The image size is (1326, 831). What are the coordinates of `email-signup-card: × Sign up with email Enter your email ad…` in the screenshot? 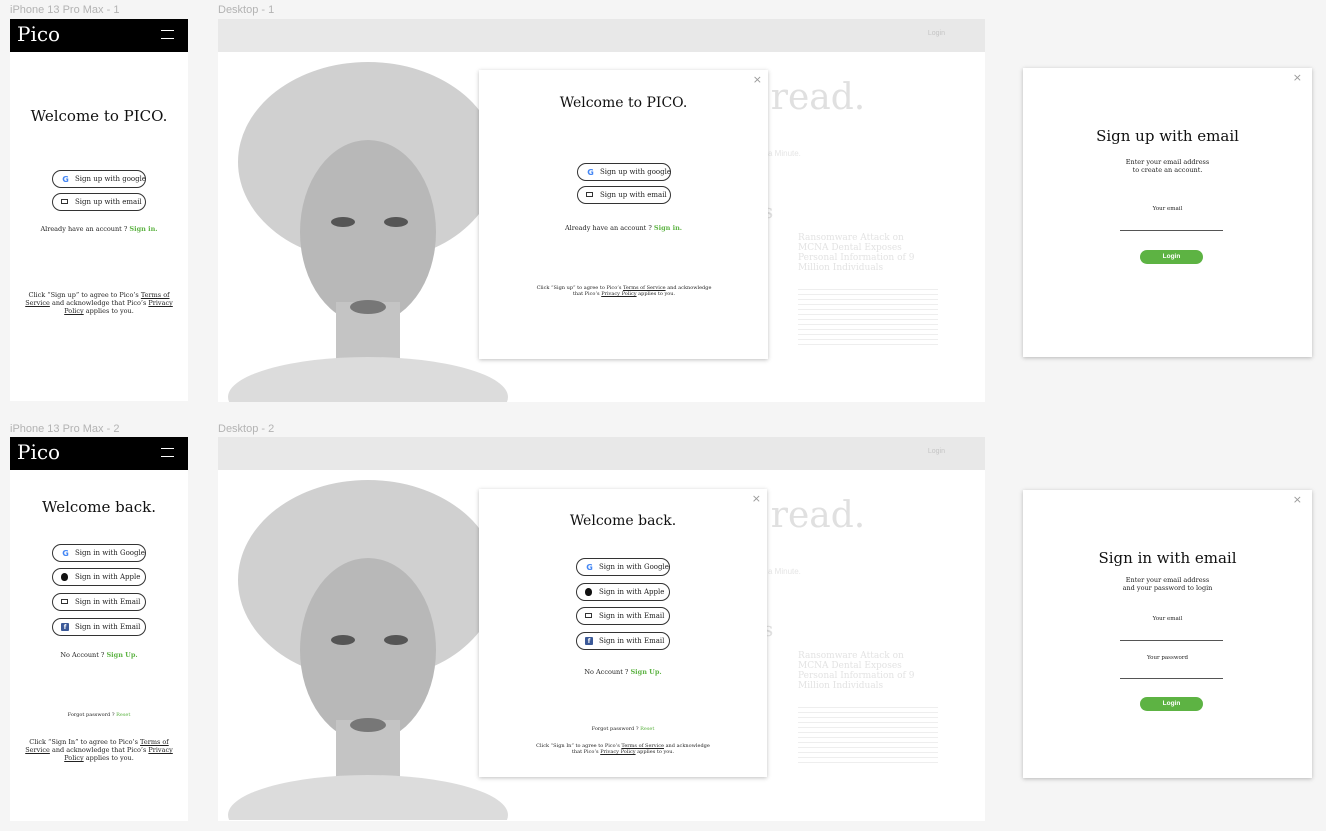 It's located at (1167, 212).